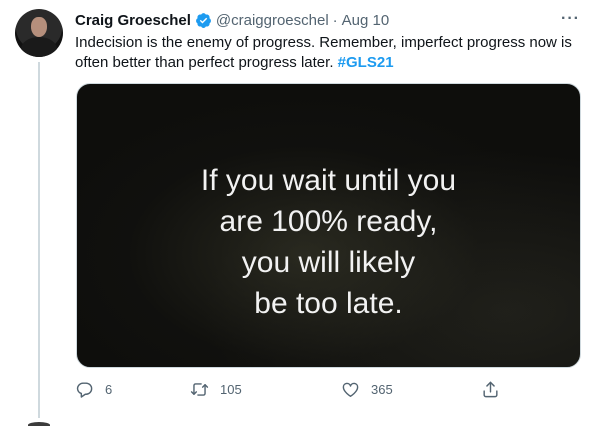 The width and height of the screenshot is (596, 426). Describe the element at coordinates (199, 389) in the screenshot. I see `retweet-icon` at that location.